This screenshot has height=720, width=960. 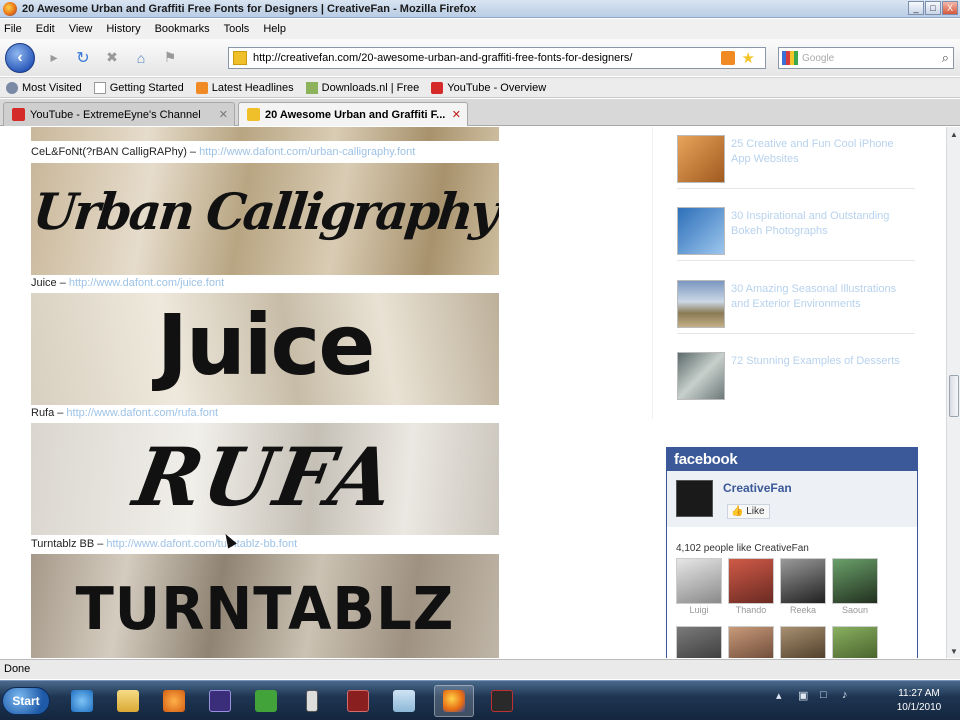 What do you see at coordinates (353, 114) in the screenshot?
I see `tab-creativefan: 20 Awesome Urban and Graffiti F... ✕` at bounding box center [353, 114].